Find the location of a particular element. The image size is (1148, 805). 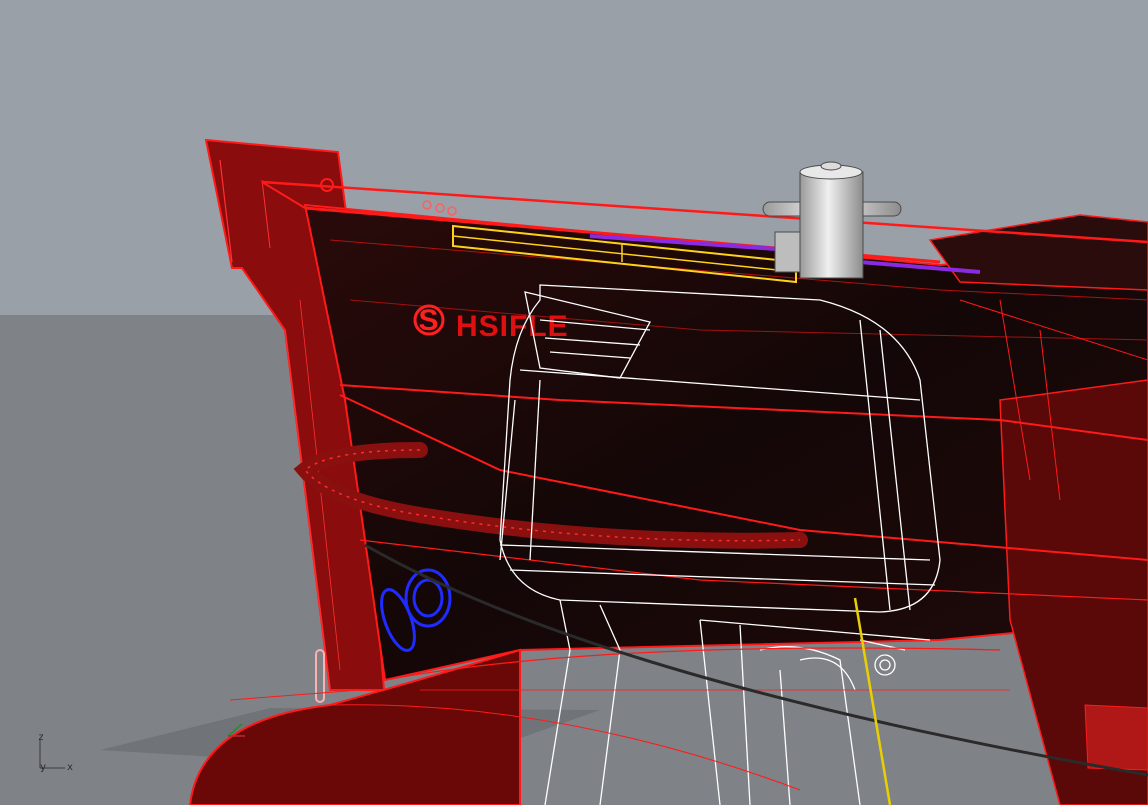

axis-y-label: y is located at coordinates (43, 767).